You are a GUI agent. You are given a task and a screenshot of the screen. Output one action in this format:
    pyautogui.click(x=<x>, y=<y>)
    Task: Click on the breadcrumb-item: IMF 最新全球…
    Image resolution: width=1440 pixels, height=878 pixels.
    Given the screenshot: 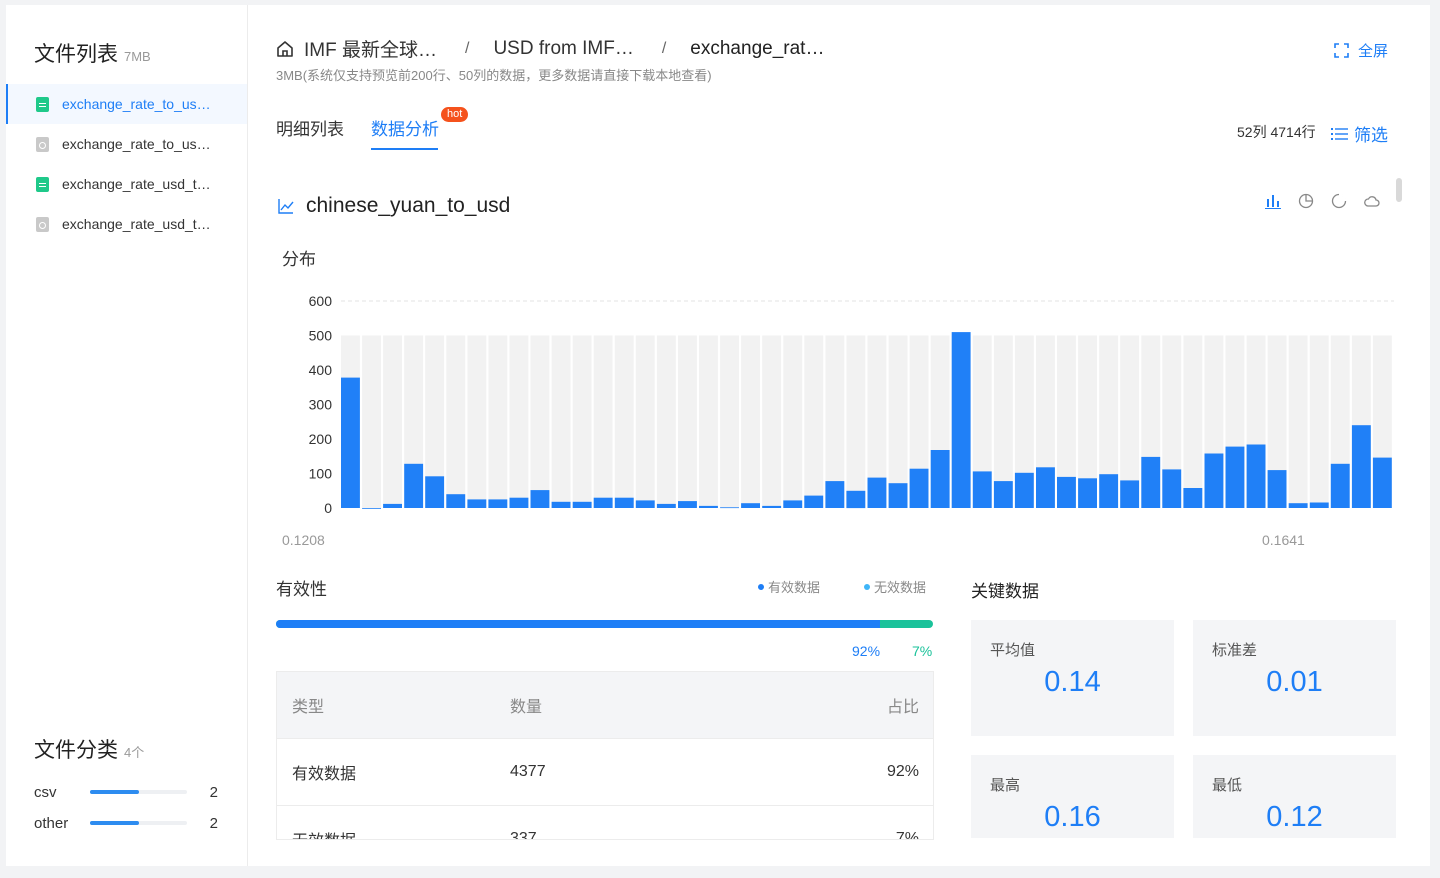 What is the action you would take?
    pyautogui.click(x=370, y=48)
    